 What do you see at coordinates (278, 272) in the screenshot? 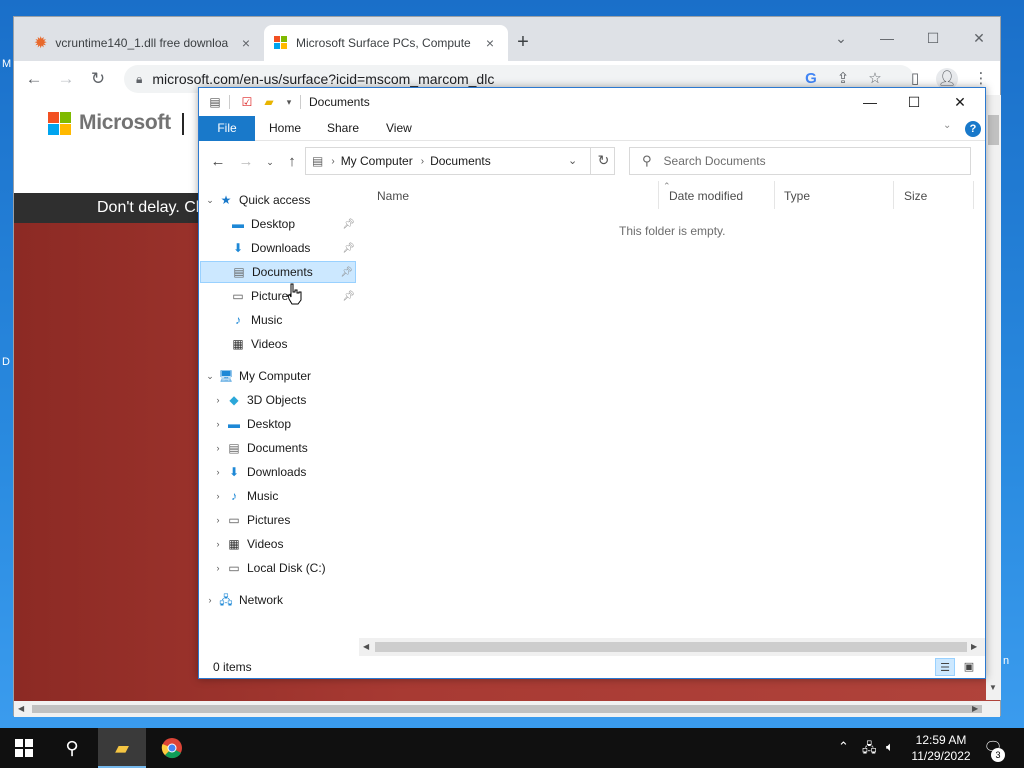
I see `nav-qa-documents: ▤ Documents 📌︎` at bounding box center [278, 272].